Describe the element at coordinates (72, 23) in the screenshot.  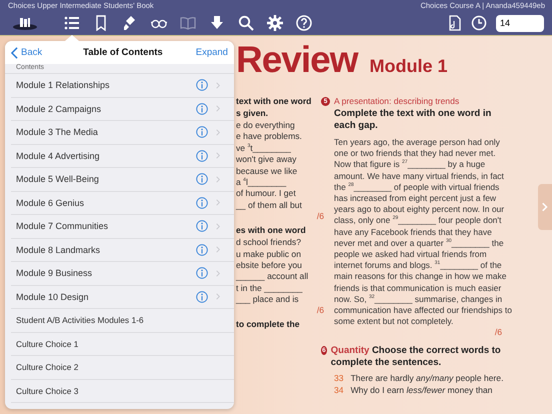
I see `list-icon` at that location.